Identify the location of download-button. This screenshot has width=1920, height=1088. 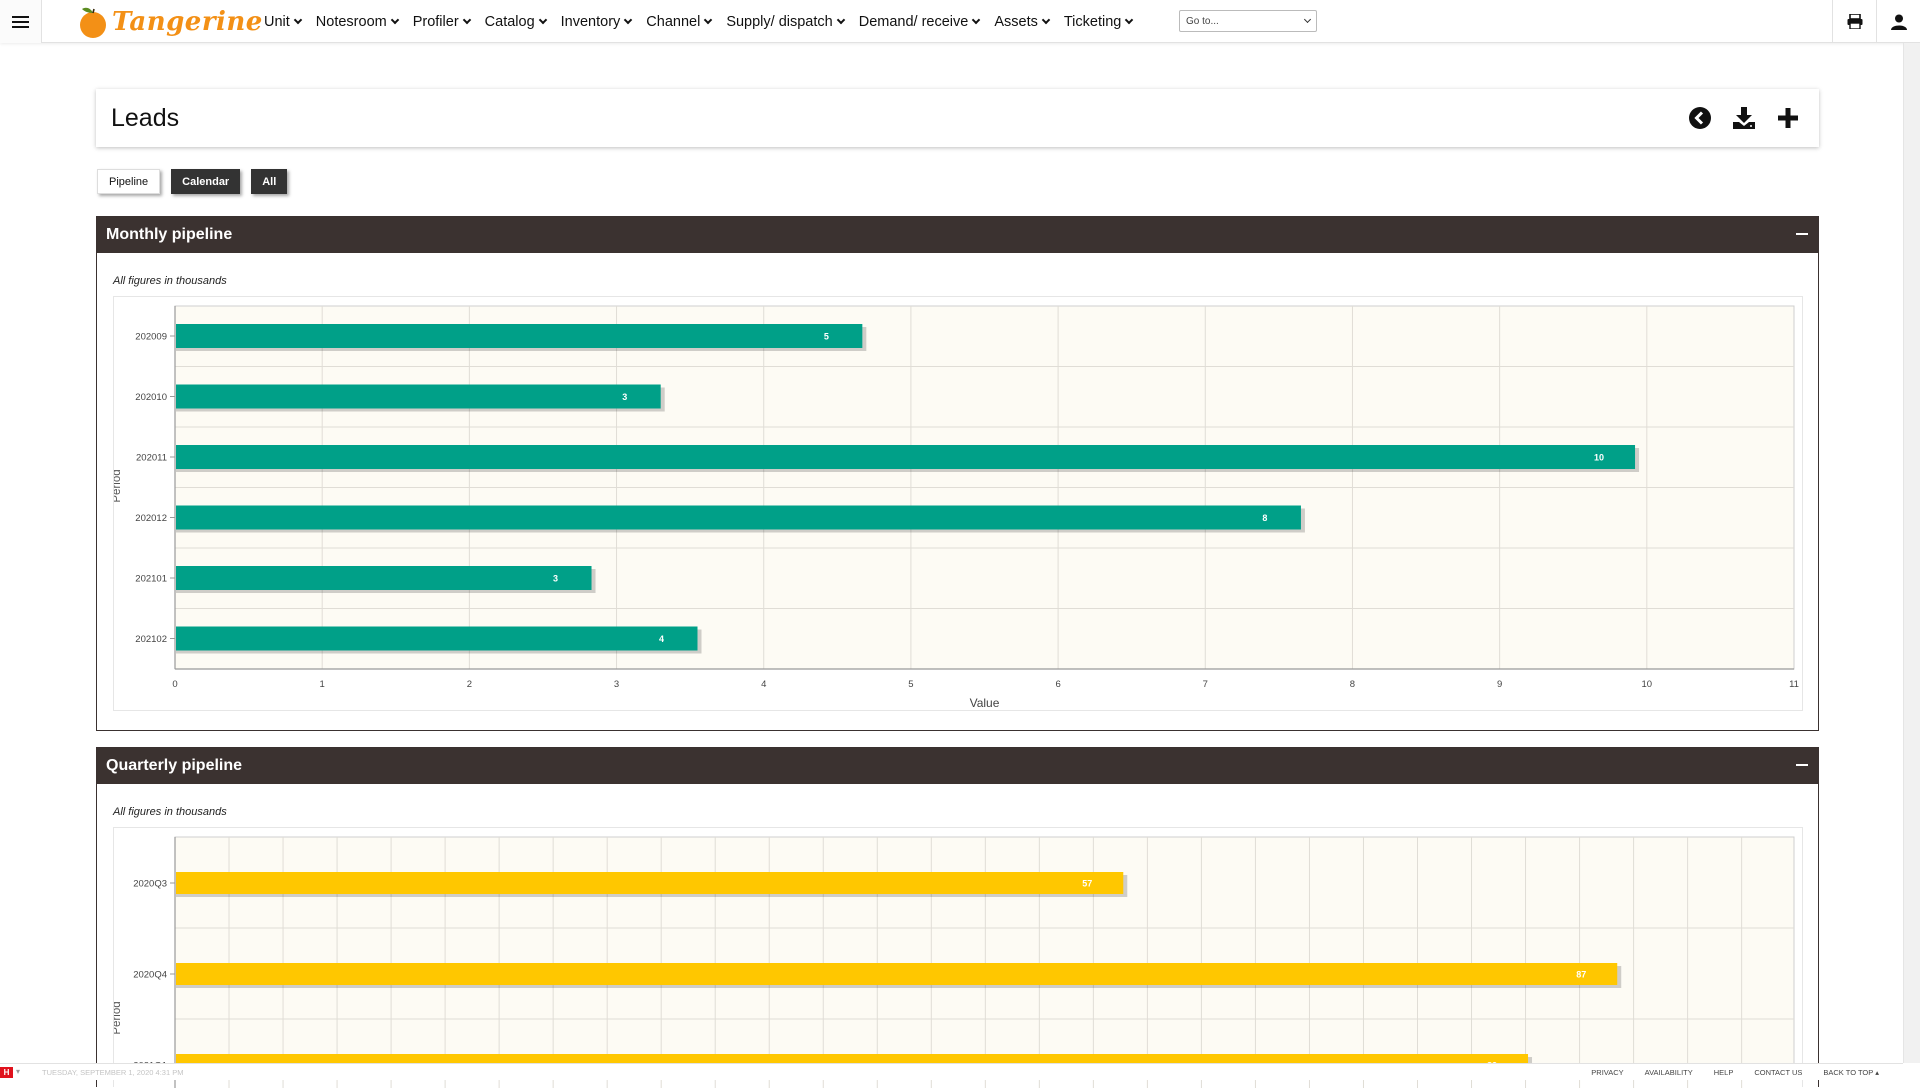
(1744, 118).